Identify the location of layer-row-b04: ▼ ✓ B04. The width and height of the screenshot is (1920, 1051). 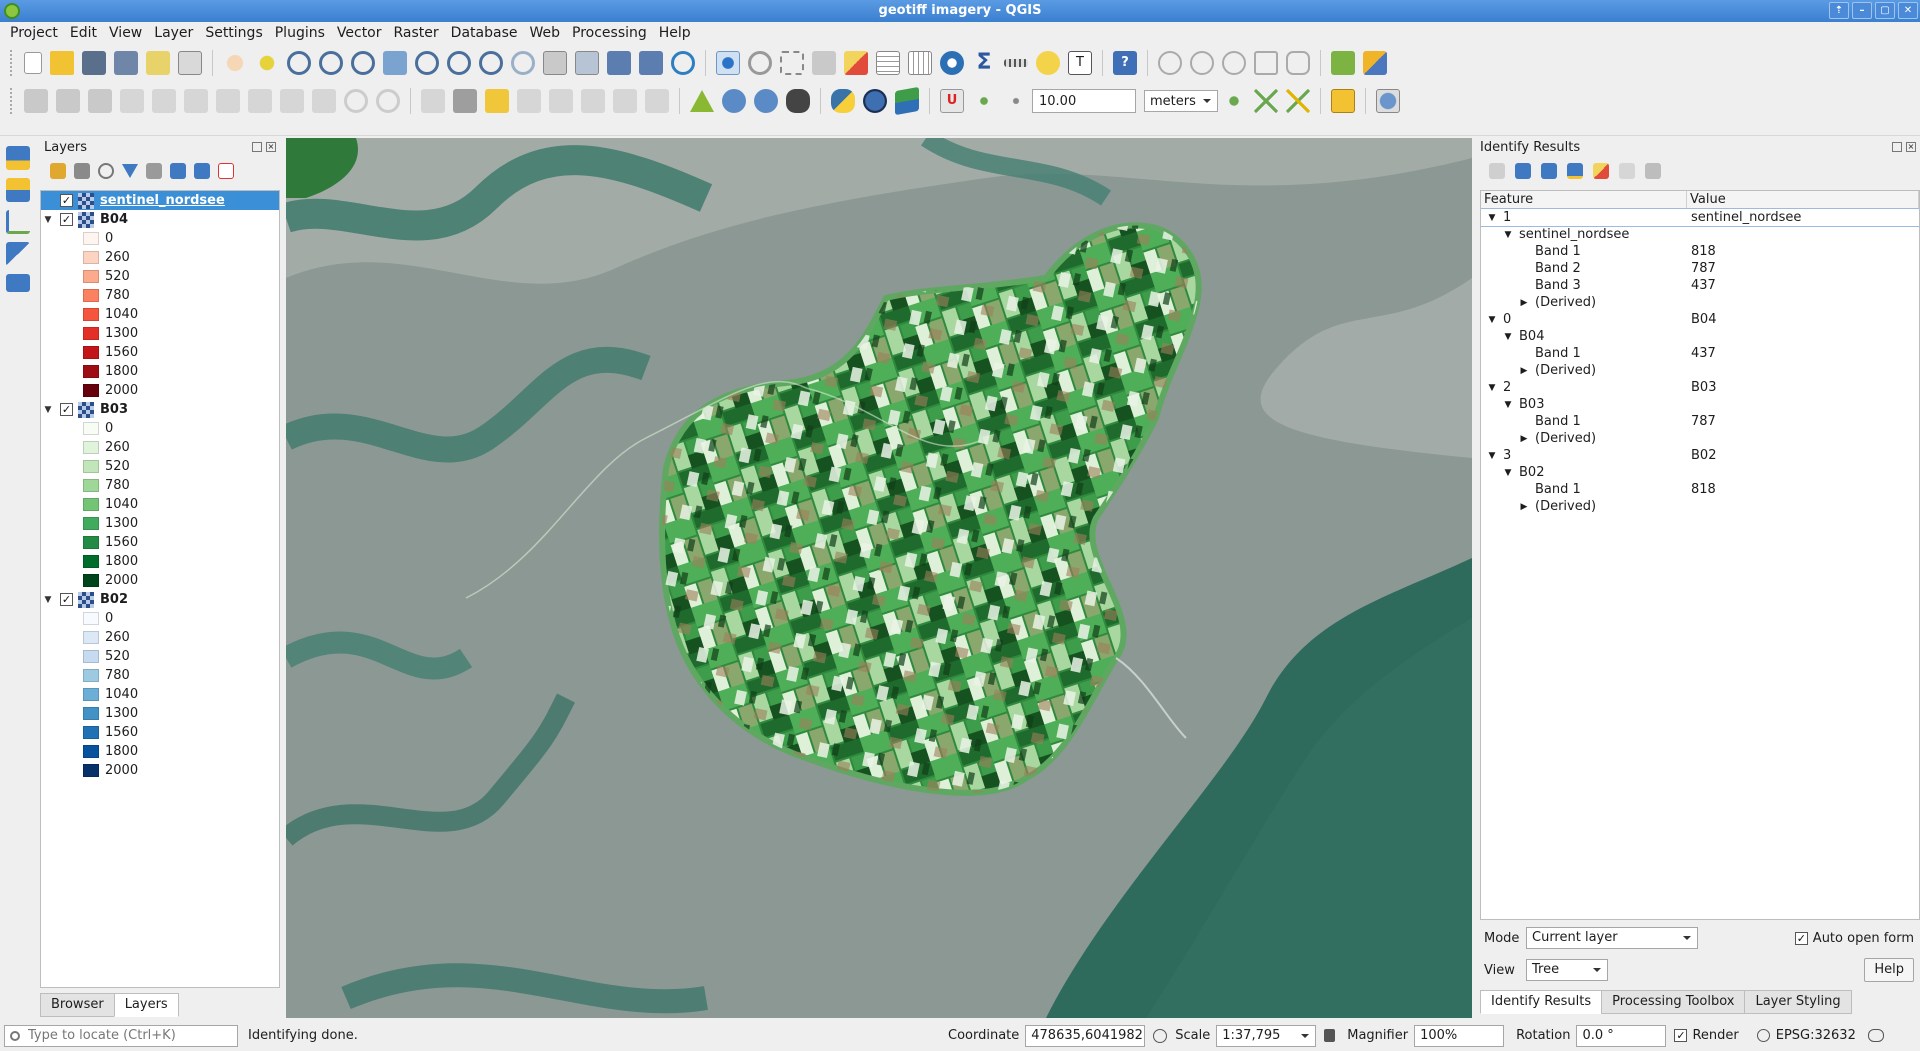
(160, 219).